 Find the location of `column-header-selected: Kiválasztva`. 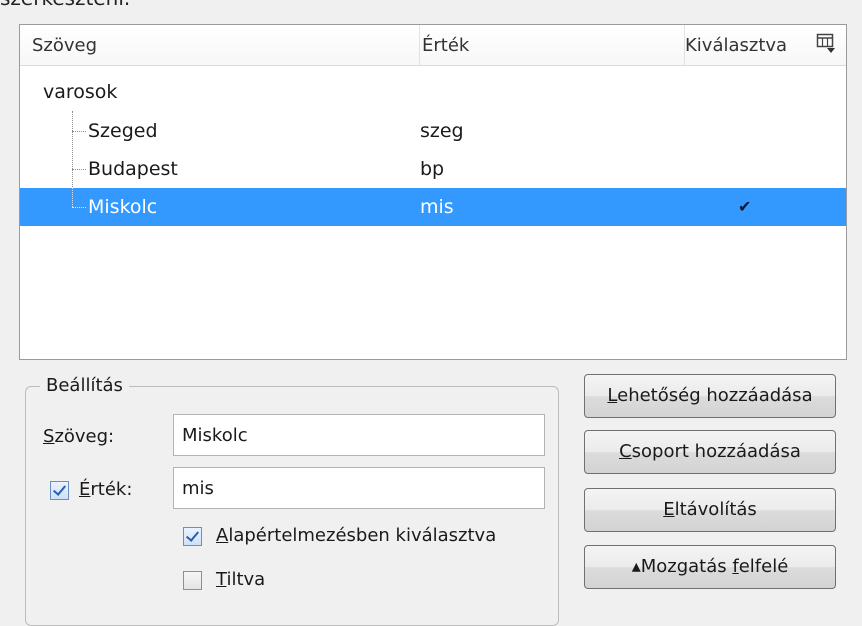

column-header-selected: Kiválasztva is located at coordinates (751, 45).